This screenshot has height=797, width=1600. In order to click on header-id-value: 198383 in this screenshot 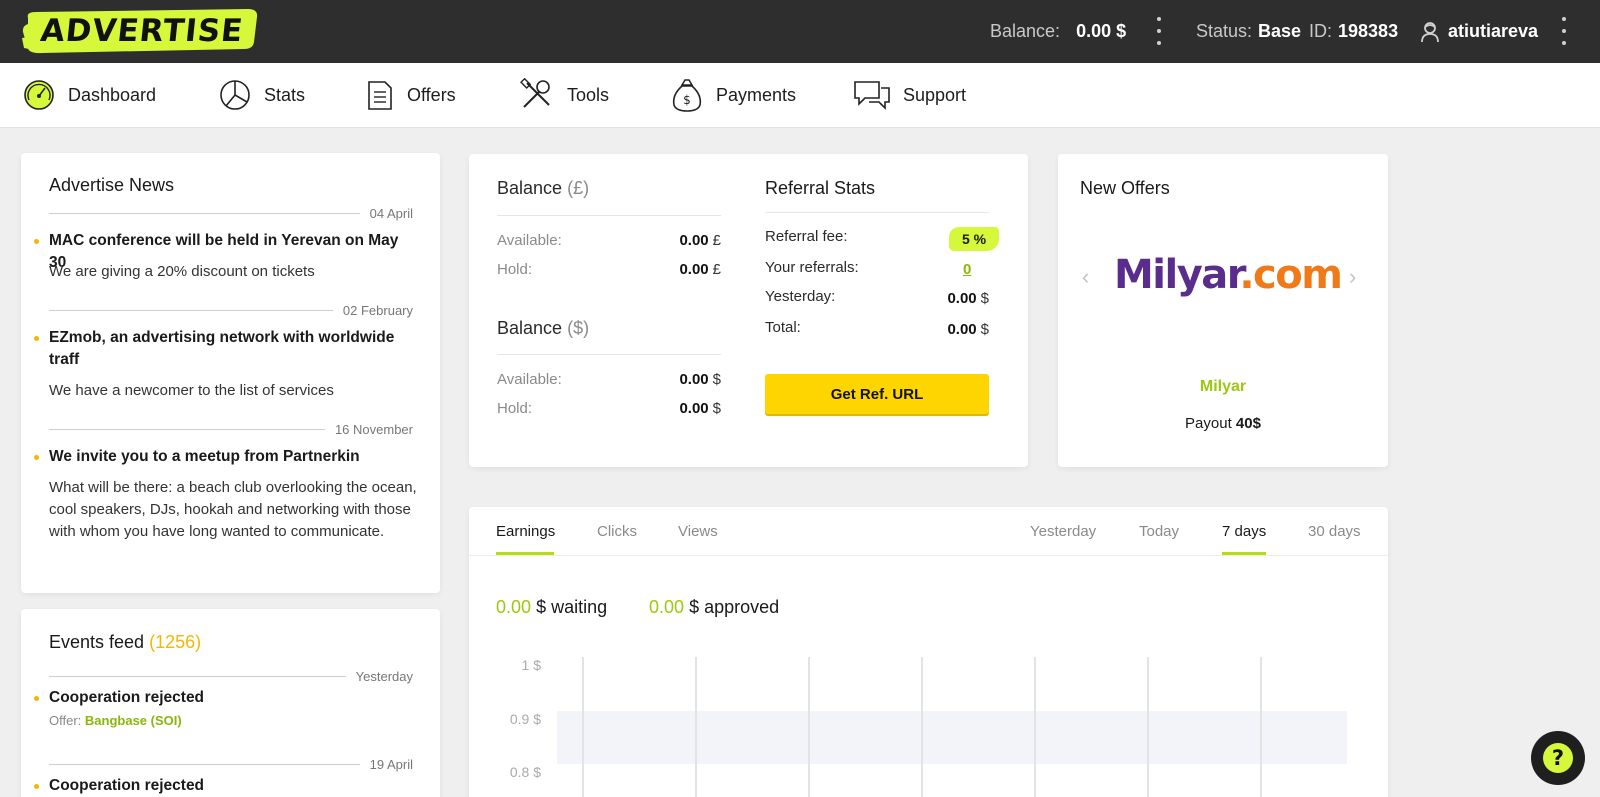, I will do `click(1368, 31)`.